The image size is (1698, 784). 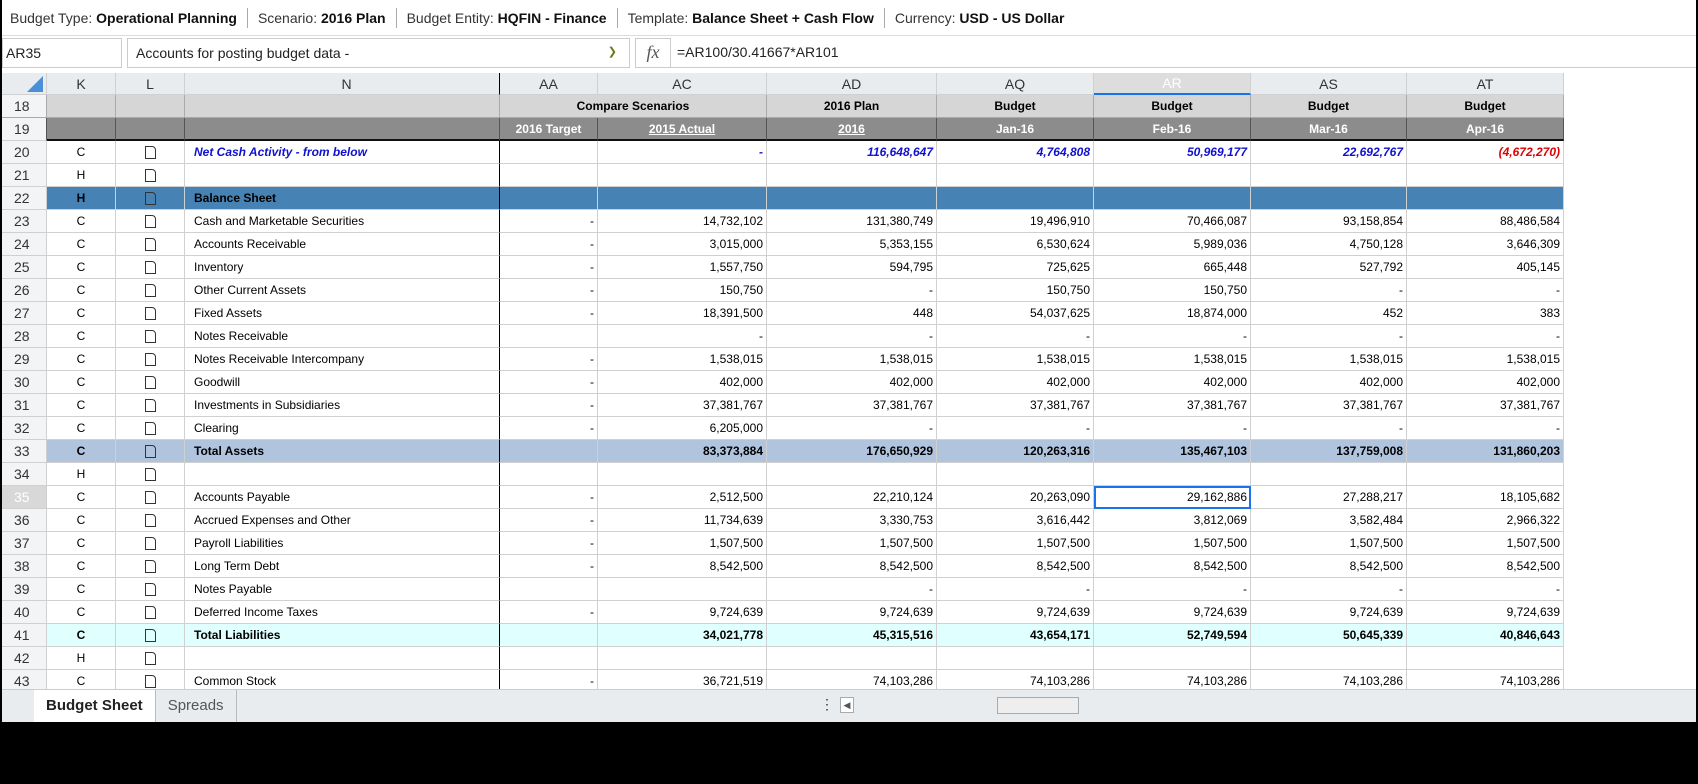 What do you see at coordinates (682, 679) in the screenshot?
I see `cell-ac: 36,721,519` at bounding box center [682, 679].